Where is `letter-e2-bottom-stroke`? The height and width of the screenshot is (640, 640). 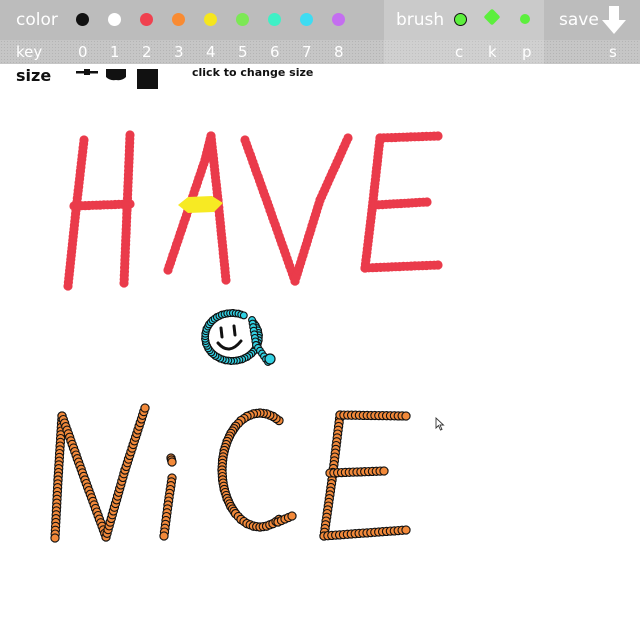
letter-e2-bottom-stroke is located at coordinates (365, 533).